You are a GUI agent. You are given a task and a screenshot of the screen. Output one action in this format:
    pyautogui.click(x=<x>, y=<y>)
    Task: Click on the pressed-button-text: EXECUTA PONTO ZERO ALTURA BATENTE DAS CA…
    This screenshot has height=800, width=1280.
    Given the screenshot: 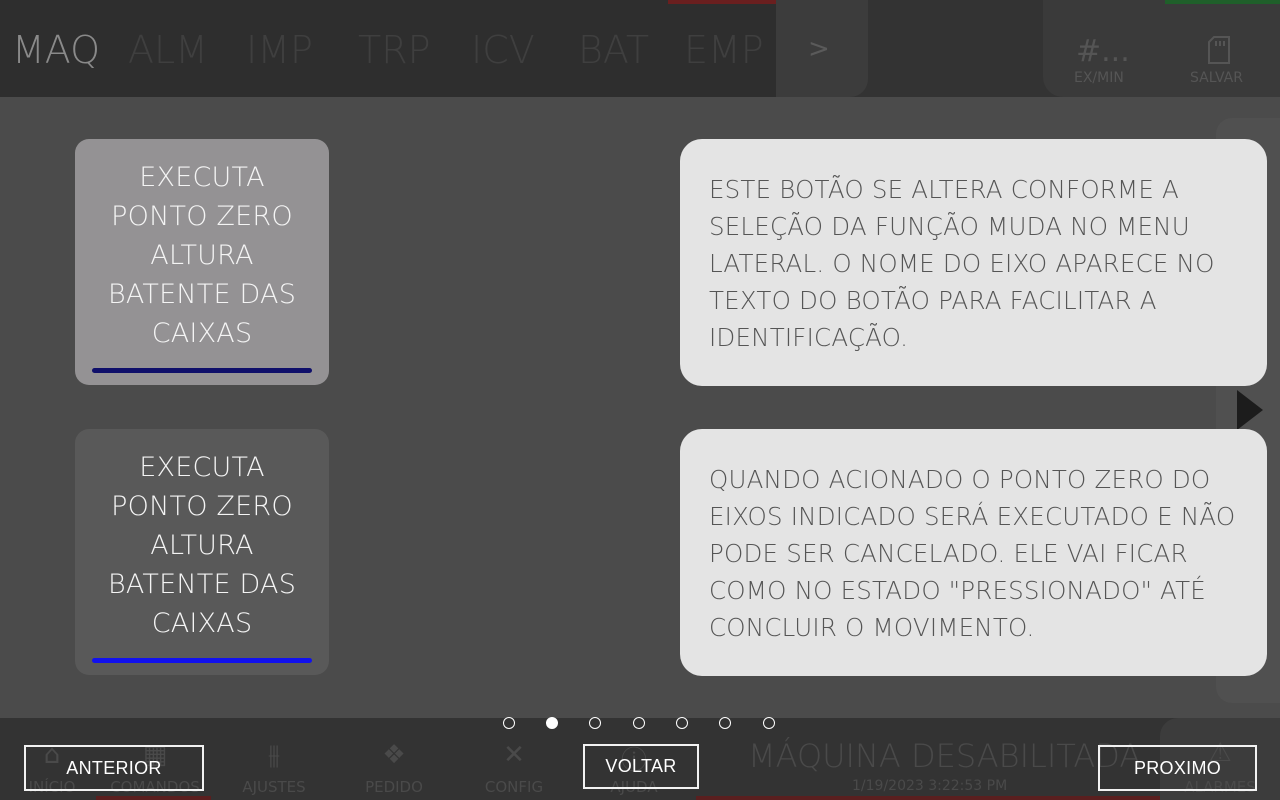 What is the action you would take?
    pyautogui.click(x=202, y=255)
    